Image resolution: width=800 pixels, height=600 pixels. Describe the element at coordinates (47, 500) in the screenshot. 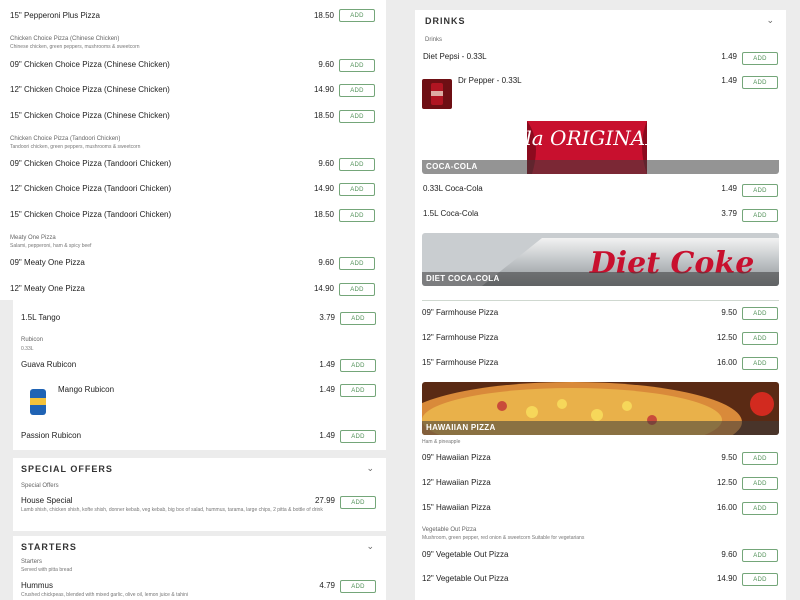

I see `item-name: House Special` at that location.